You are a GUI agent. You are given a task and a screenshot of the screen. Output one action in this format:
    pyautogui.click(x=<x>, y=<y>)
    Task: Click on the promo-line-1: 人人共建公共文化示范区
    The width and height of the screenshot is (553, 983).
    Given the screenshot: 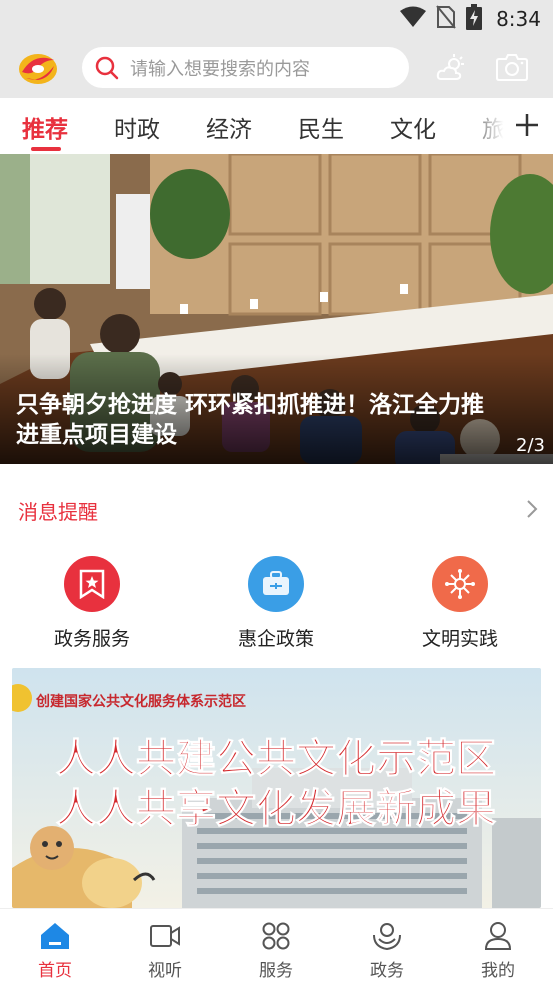 What is the action you would take?
    pyautogui.click(x=276, y=758)
    